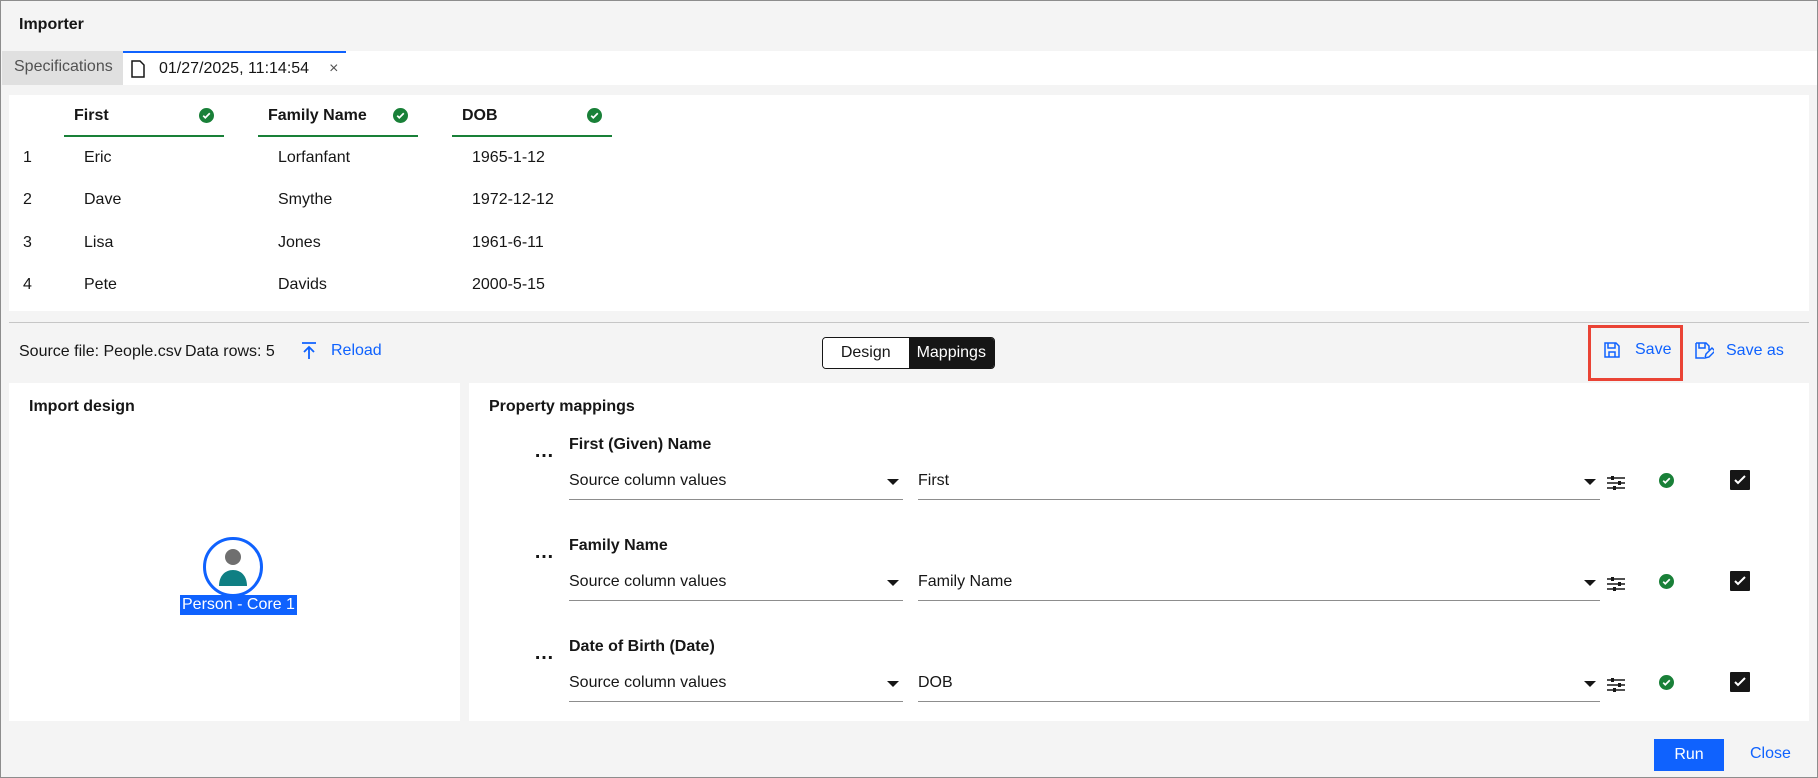  I want to click on column-header-dob: DOB, so click(532, 116).